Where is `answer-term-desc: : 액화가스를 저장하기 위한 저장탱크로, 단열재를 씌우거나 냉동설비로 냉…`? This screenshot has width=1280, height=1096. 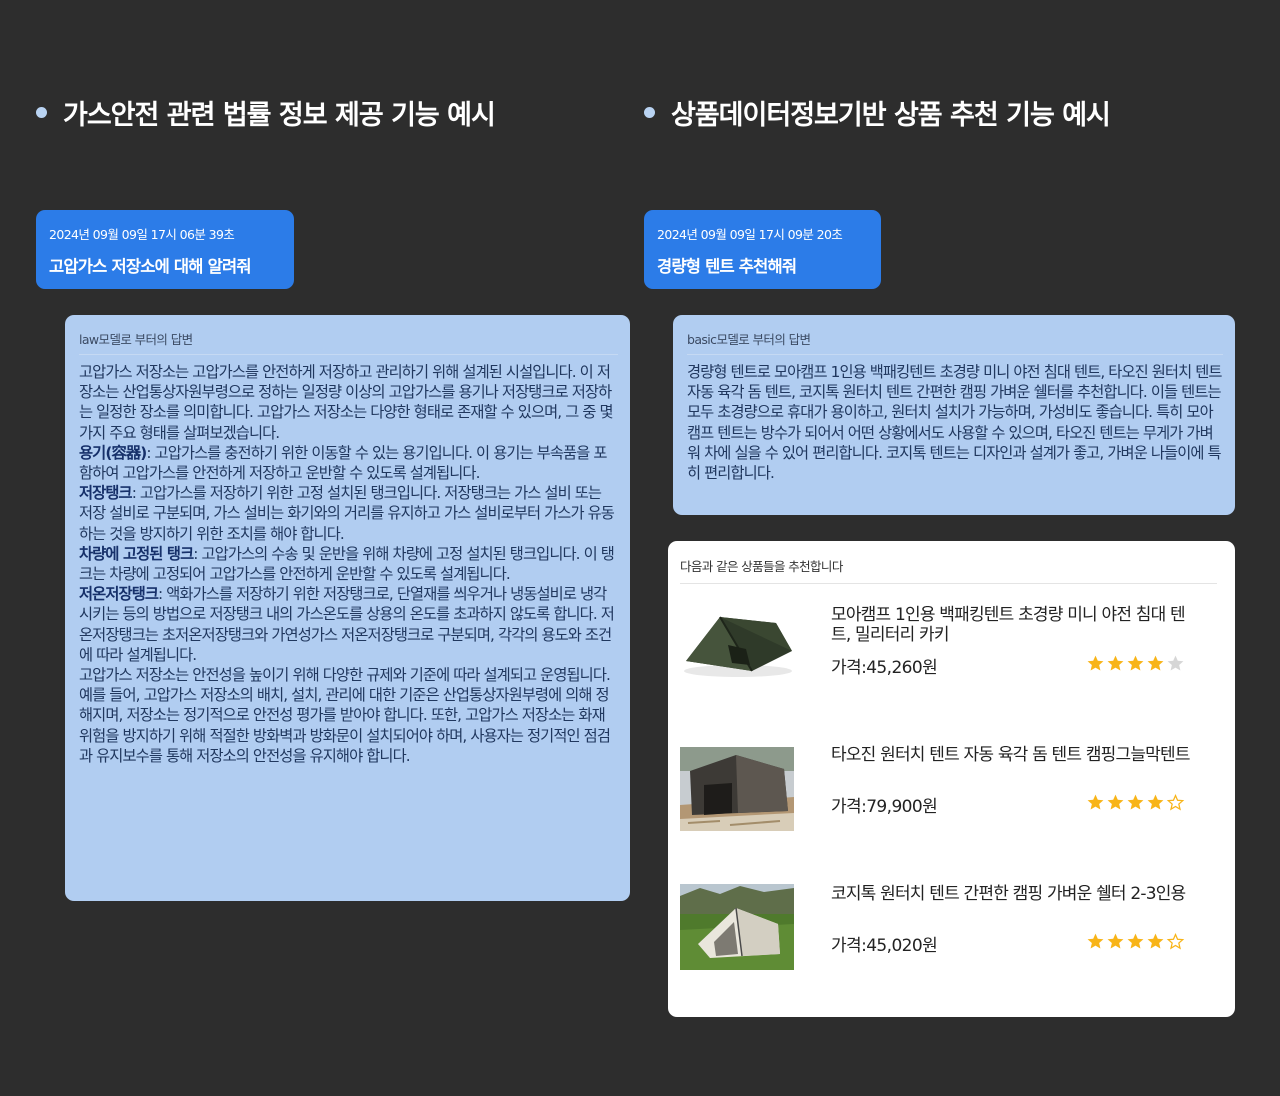 answer-term-desc: : 액화가스를 저장하기 위한 저장탱크로, 단열재를 씌우거나 냉동설비로 냉… is located at coordinates (347, 624).